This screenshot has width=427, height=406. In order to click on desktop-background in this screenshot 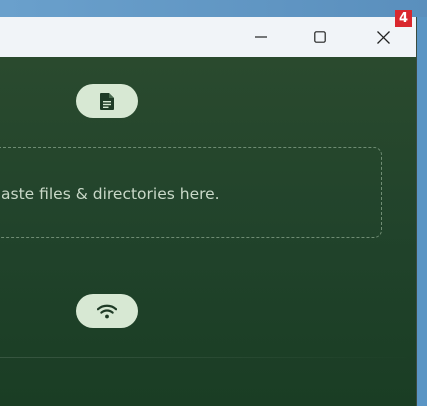, I will do `click(213, 8)`.